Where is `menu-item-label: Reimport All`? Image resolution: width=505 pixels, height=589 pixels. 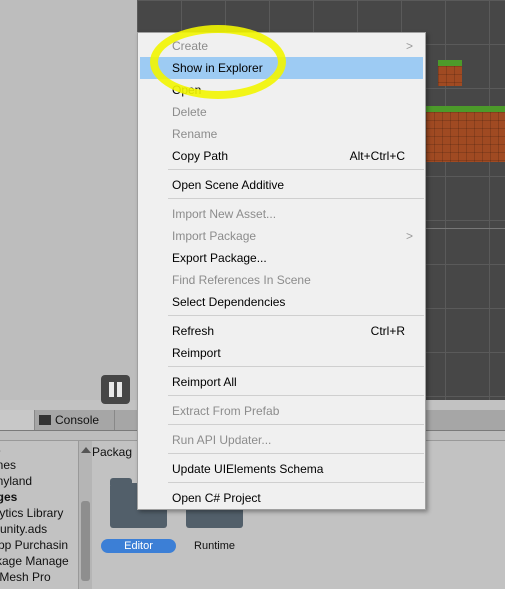 menu-item-label: Reimport All is located at coordinates (204, 382).